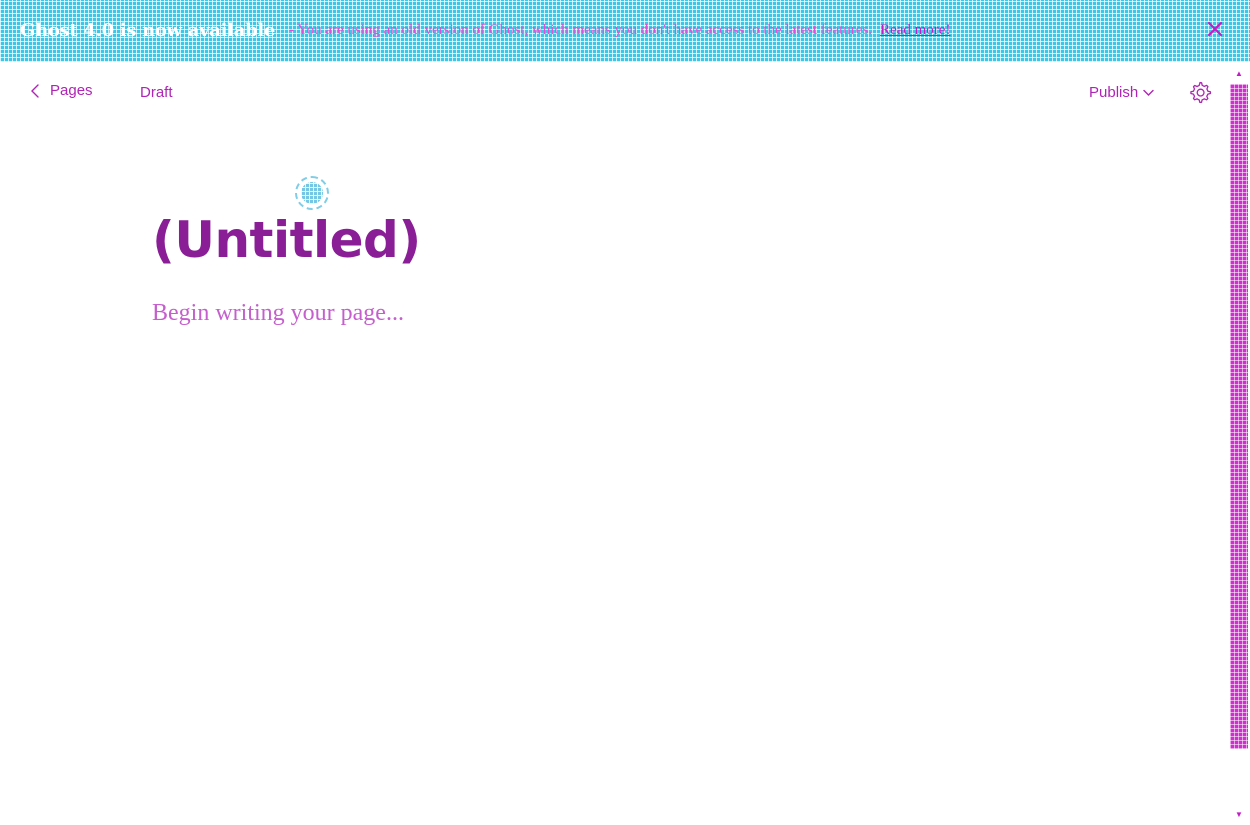 The image size is (1250, 825). Describe the element at coordinates (915, 30) in the screenshot. I see `banner-read-more-link: Read more!` at that location.